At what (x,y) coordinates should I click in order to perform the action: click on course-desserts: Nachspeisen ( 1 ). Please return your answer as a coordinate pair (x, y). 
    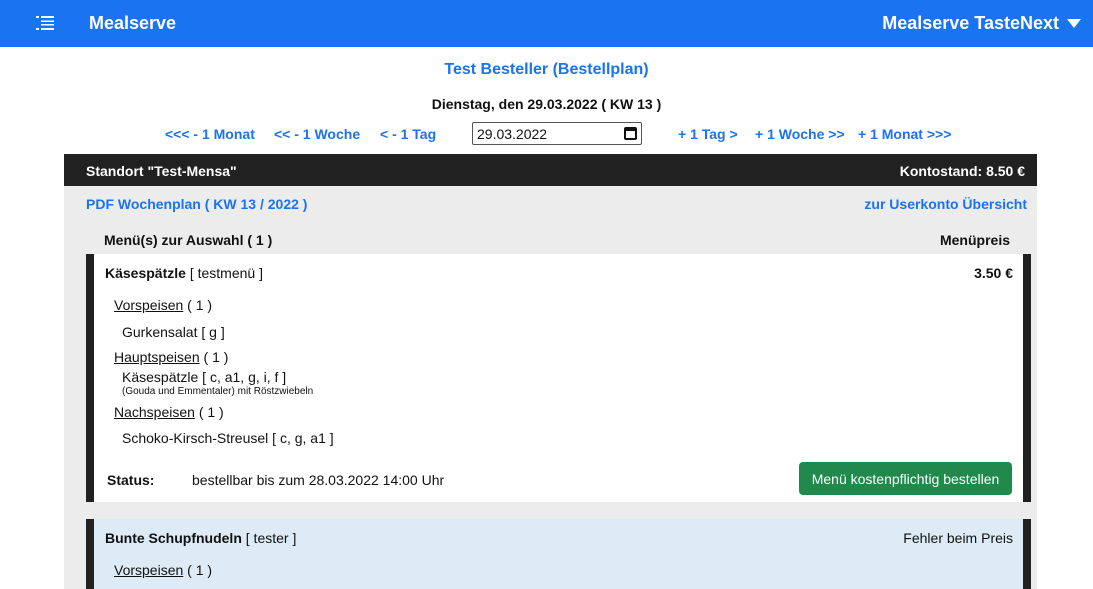
    Looking at the image, I should click on (169, 412).